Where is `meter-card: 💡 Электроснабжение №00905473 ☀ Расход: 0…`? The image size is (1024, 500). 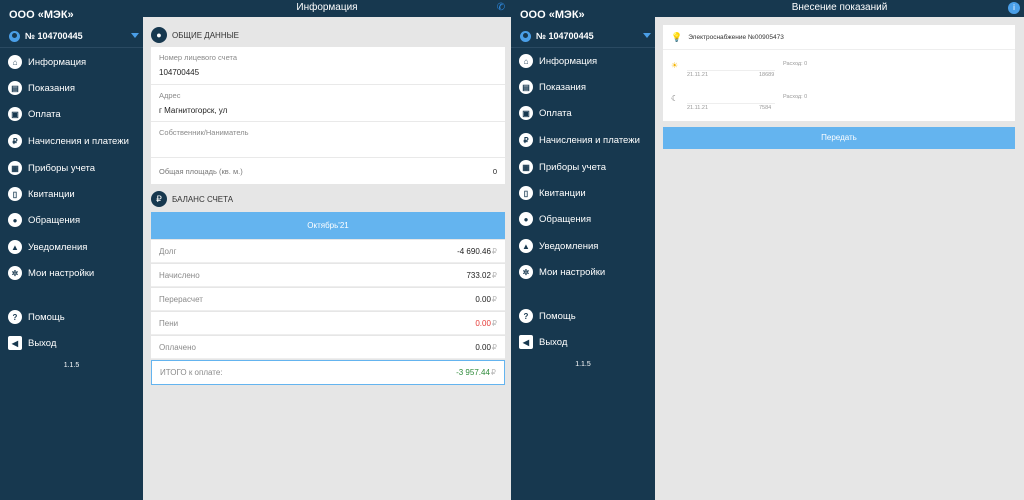
meter-card: 💡 Электроснабжение №00905473 ☀ Расход: 0… is located at coordinates (839, 73).